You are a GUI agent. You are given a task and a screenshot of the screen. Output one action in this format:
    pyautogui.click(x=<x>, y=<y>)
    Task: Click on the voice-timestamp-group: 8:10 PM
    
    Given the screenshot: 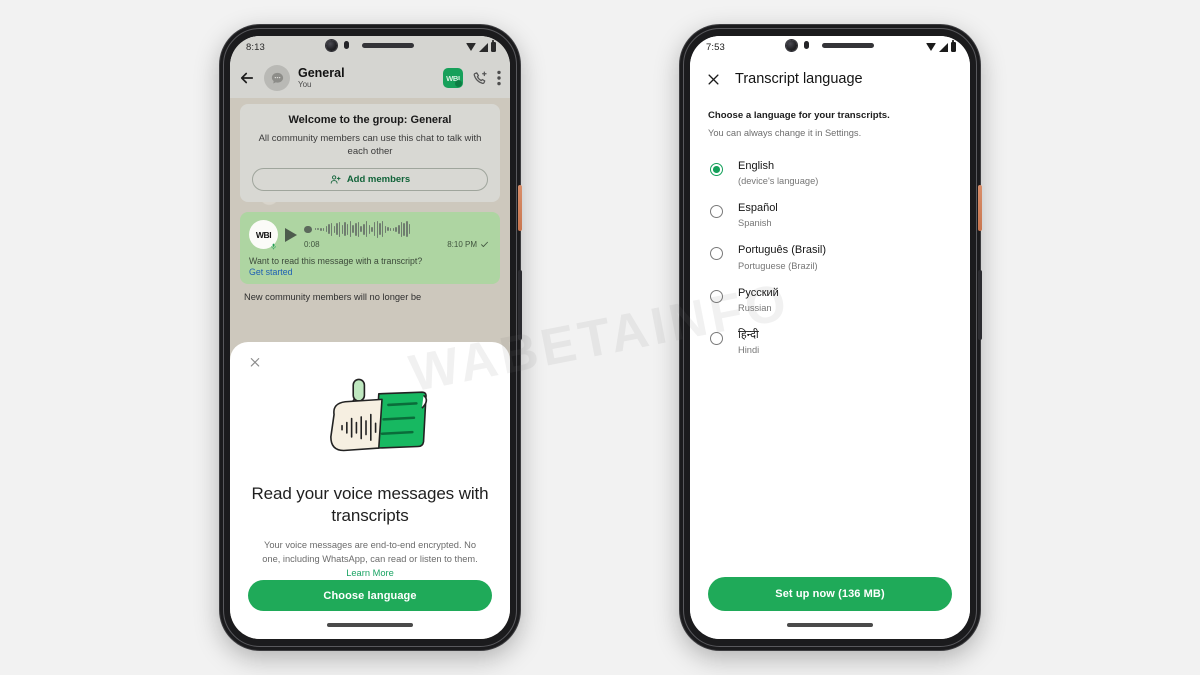 What is the action you would take?
    pyautogui.click(x=468, y=244)
    